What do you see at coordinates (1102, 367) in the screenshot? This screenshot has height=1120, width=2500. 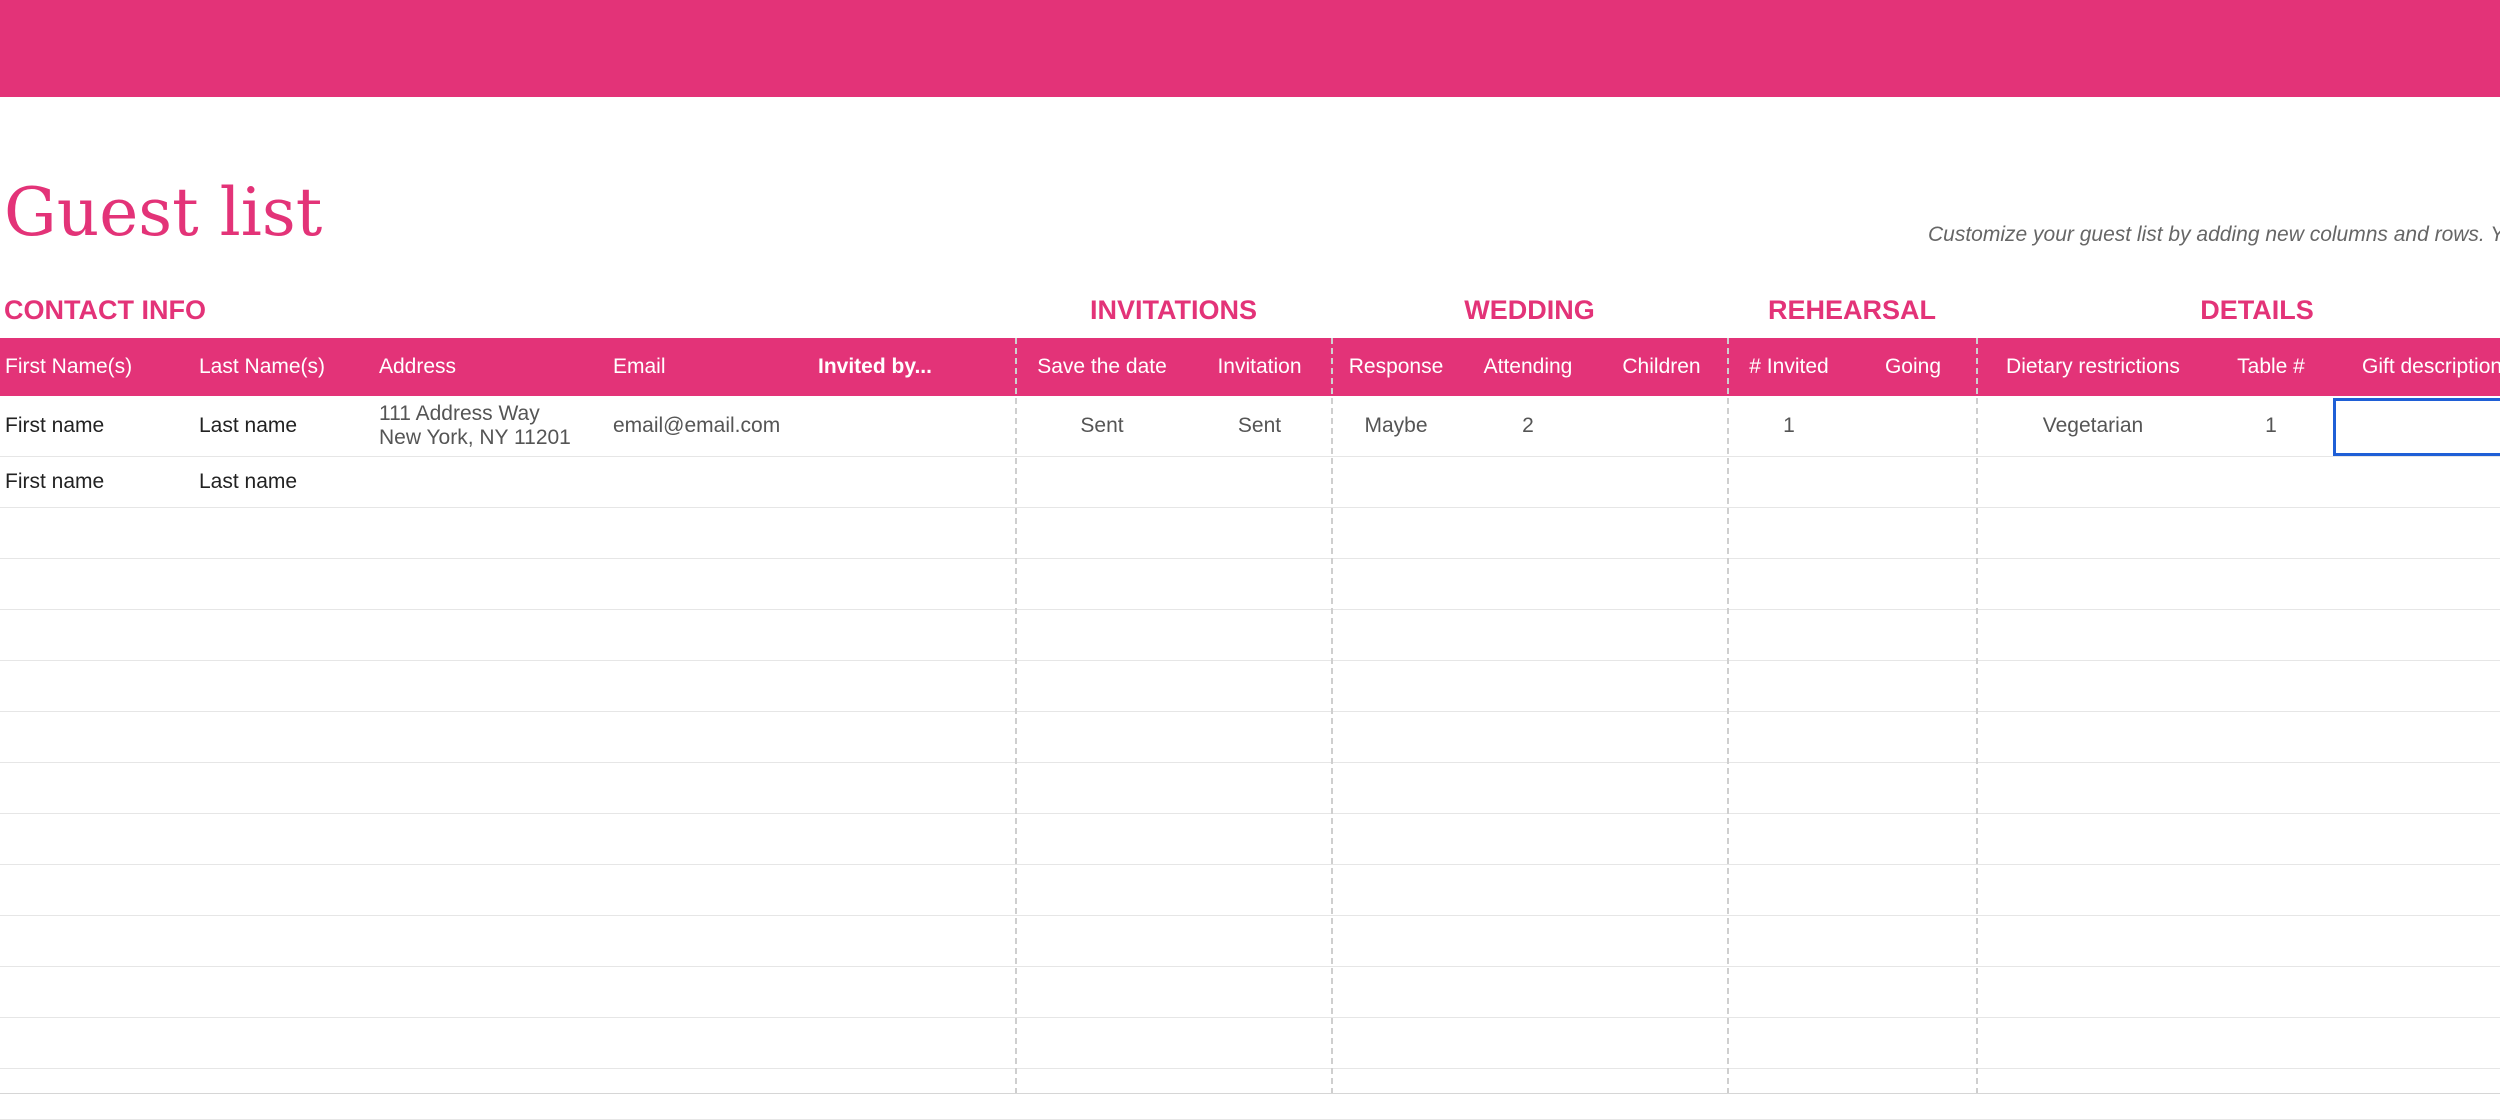 I see `column-header-save-the-date: Save the date` at bounding box center [1102, 367].